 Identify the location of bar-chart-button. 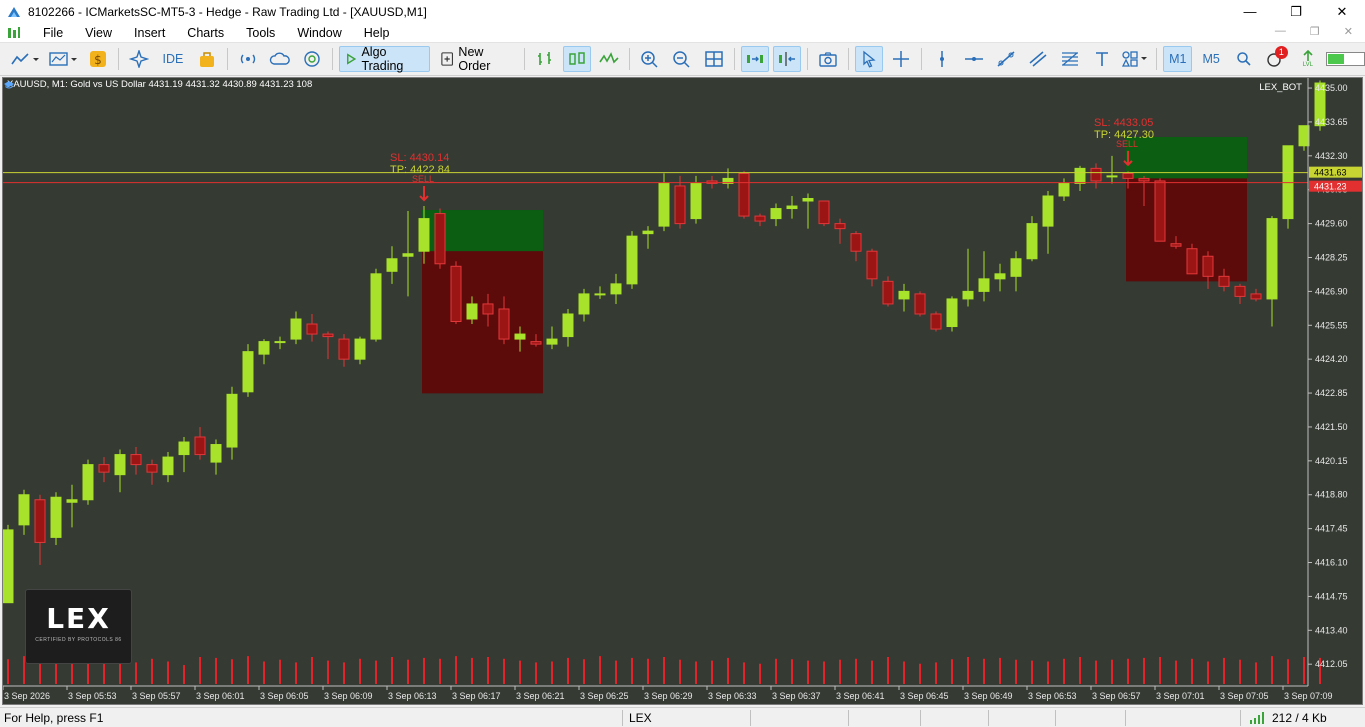
(545, 59).